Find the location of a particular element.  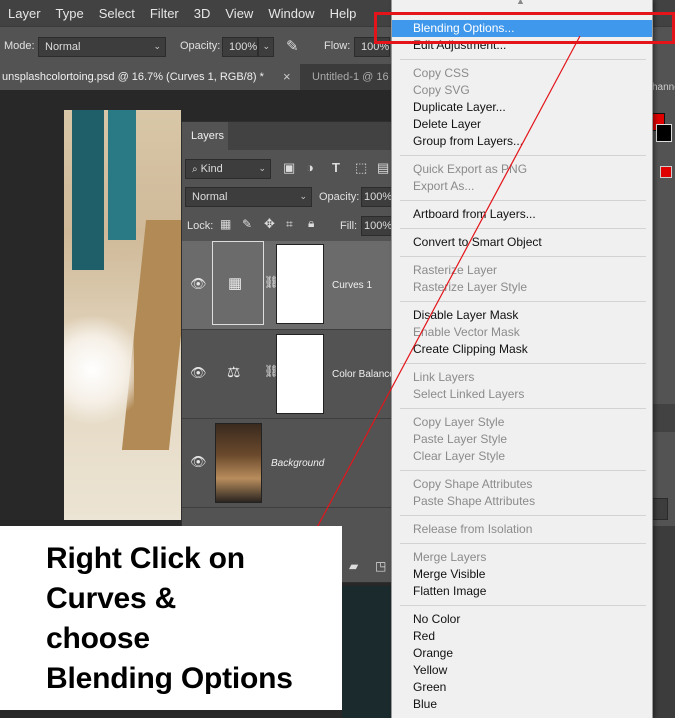

annotation-line-2: Curves & is located at coordinates (111, 598).